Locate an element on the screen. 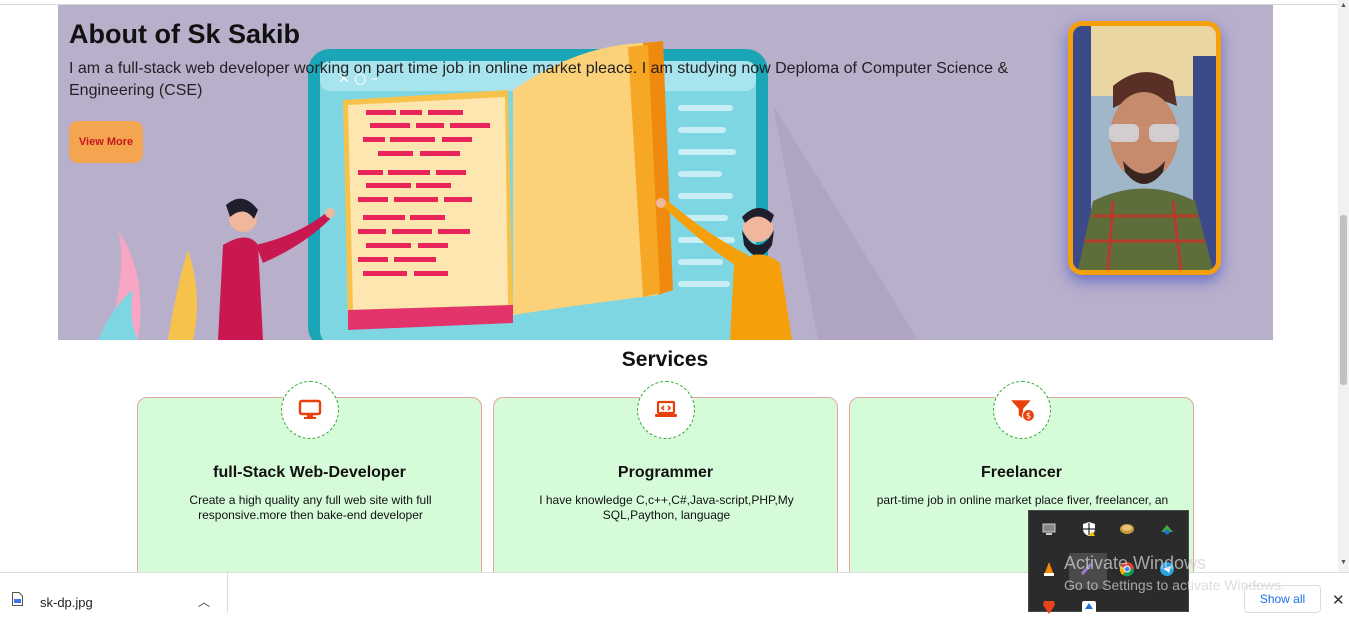  security-warning-tray-icon is located at coordinates (1089, 529).